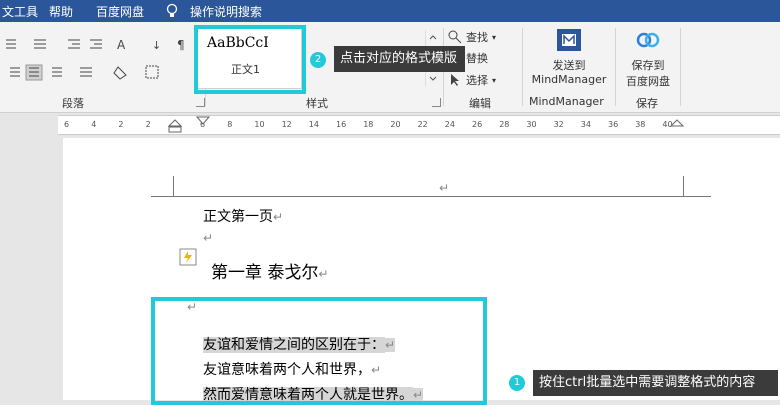 The image size is (780, 405). I want to click on right-indent-marker-icon, so click(677, 125).